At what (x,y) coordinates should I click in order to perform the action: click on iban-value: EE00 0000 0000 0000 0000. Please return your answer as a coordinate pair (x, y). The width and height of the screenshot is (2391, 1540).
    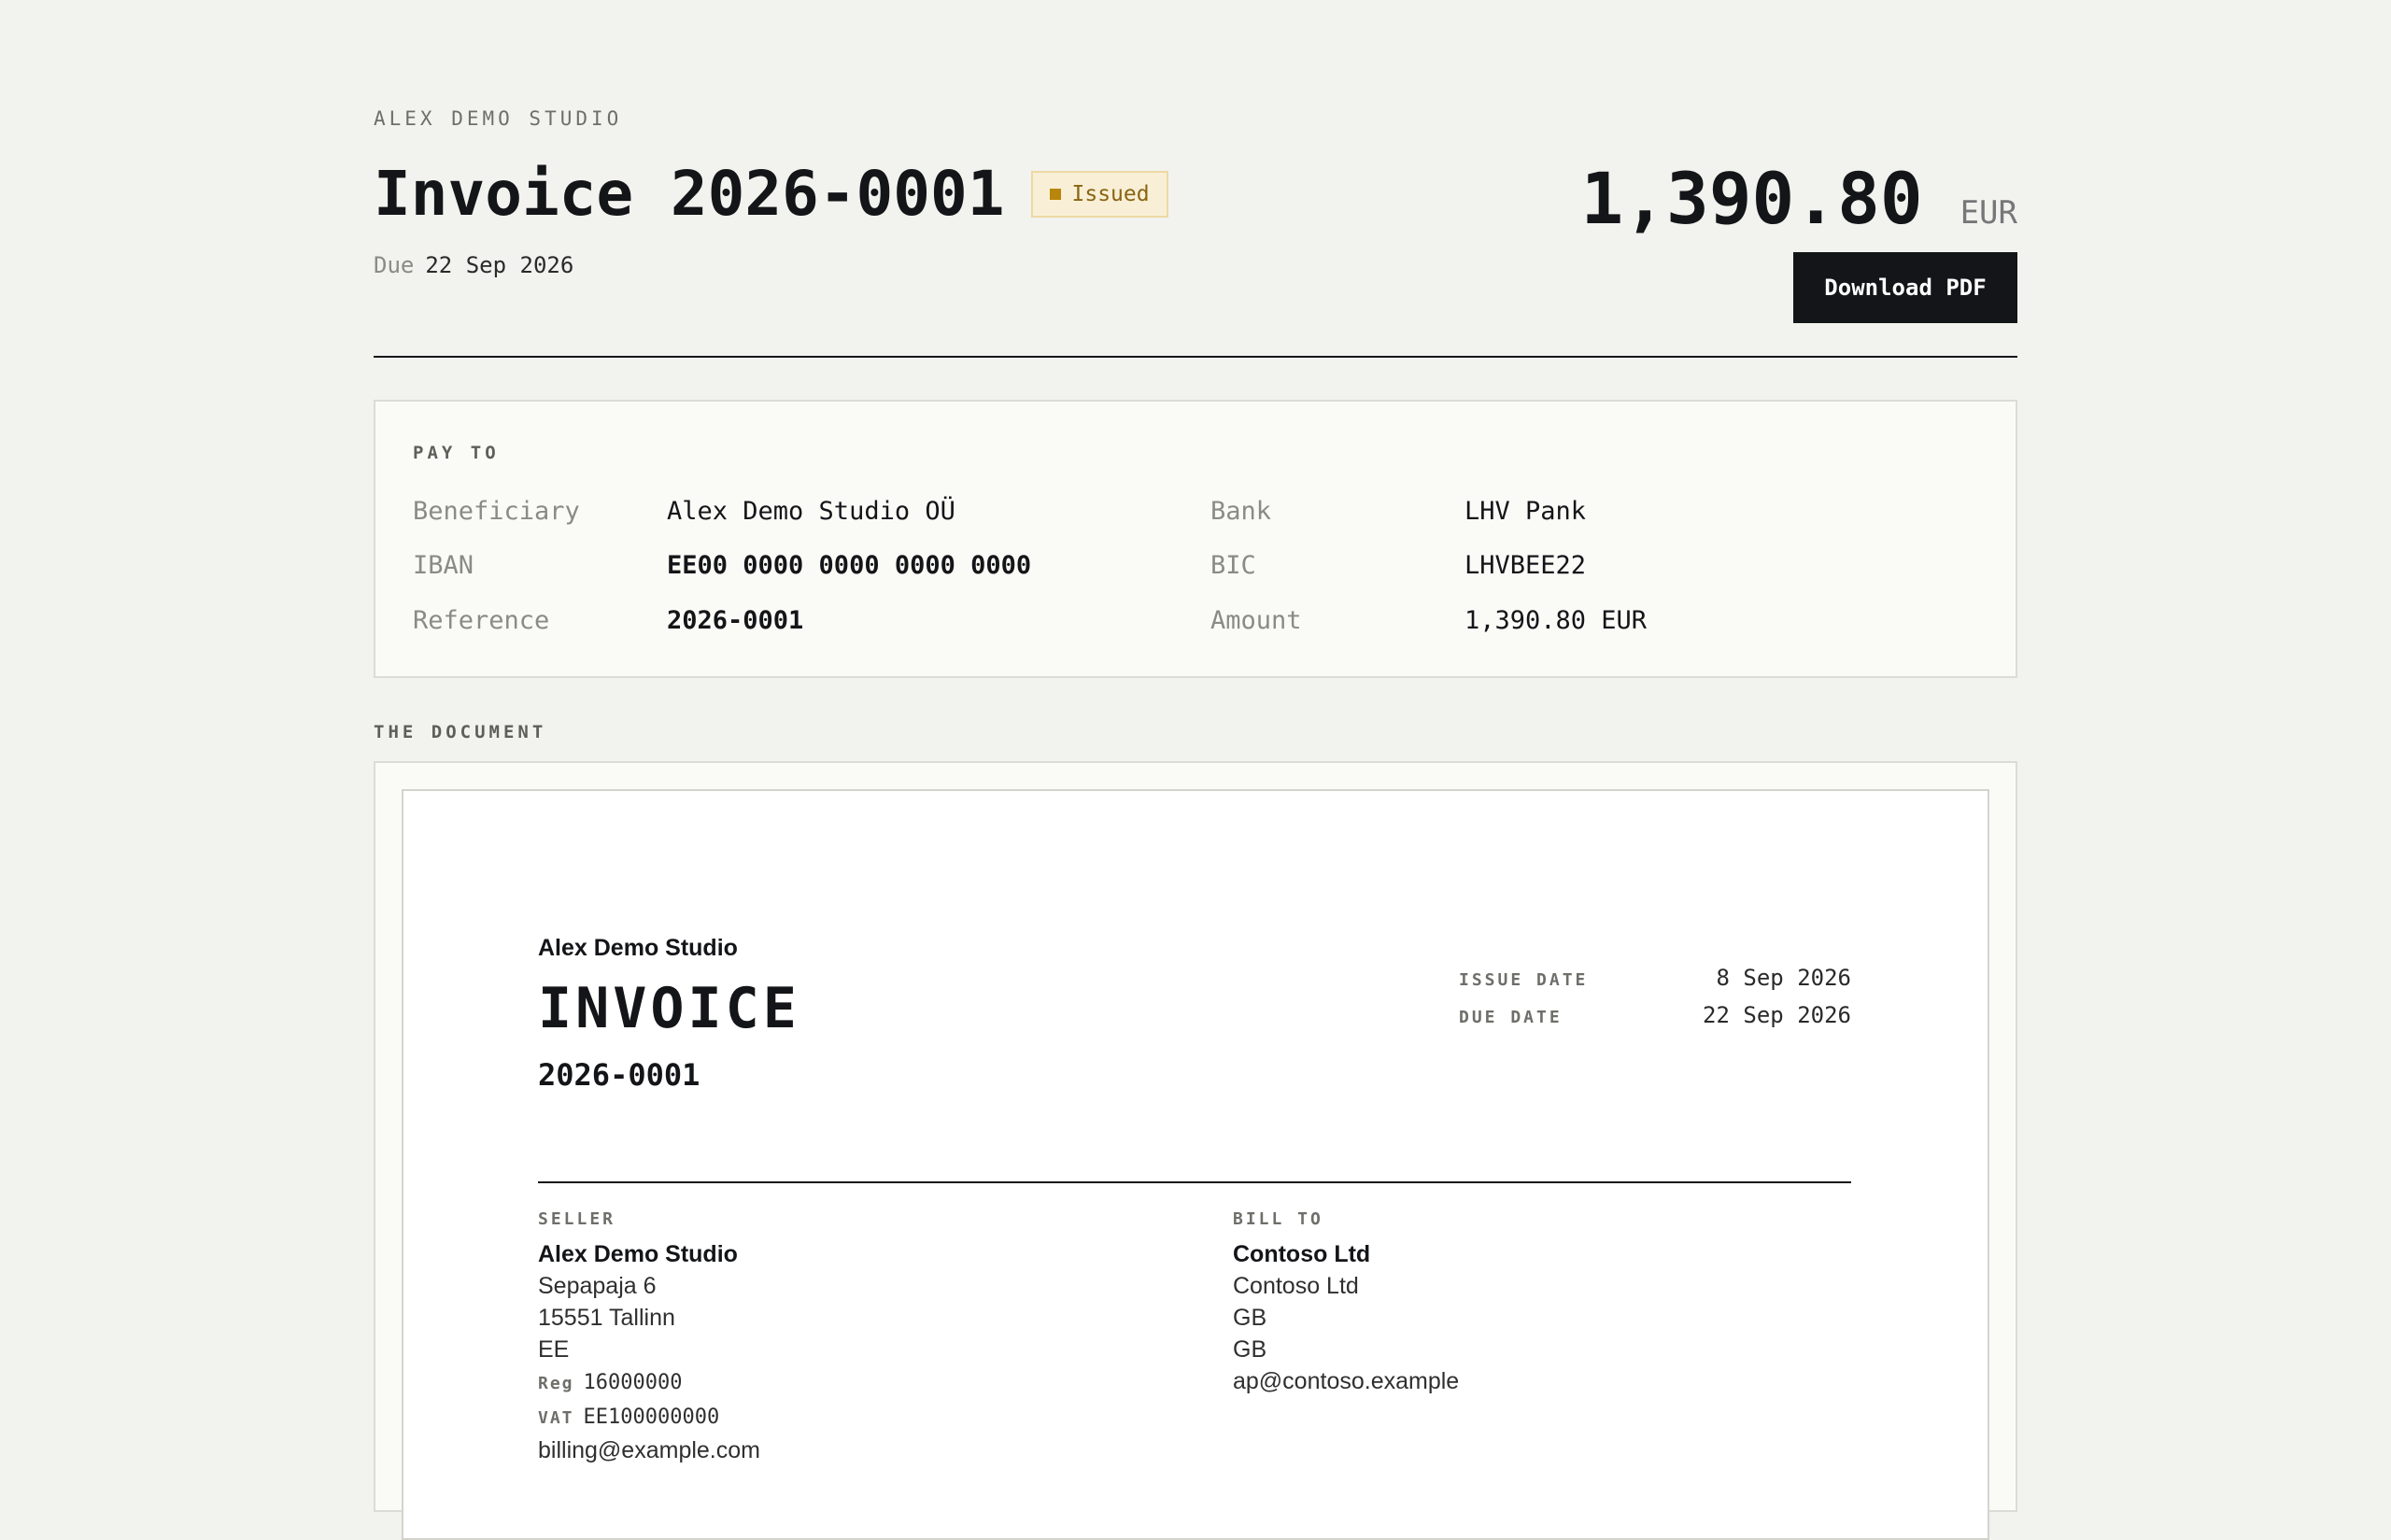
    Looking at the image, I should click on (849, 566).